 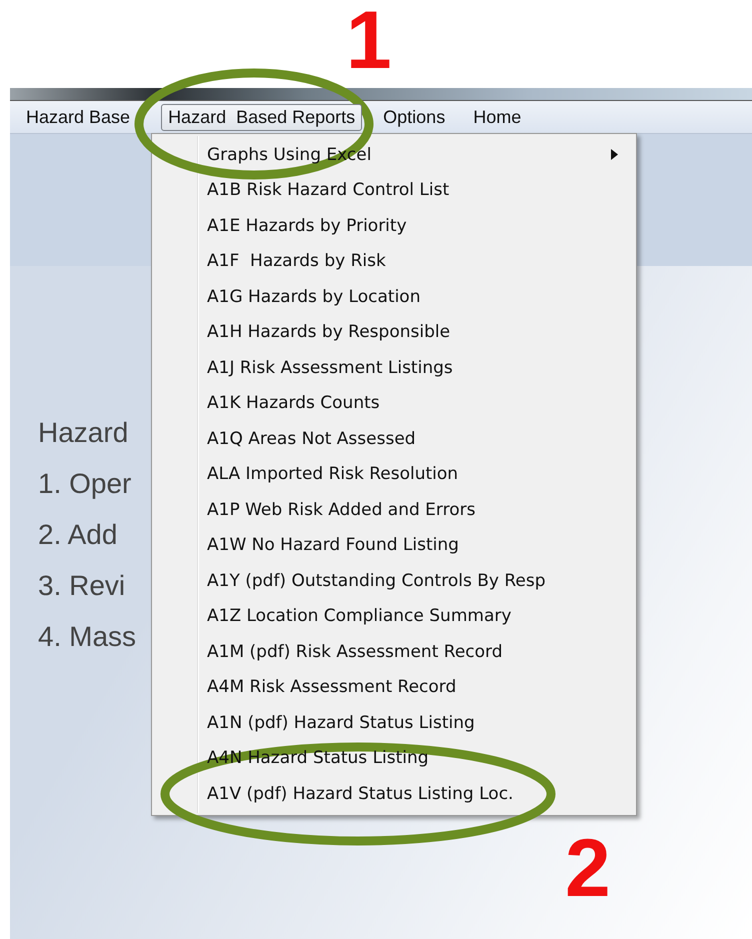 I want to click on menu-item: A1M (pdf) Risk Assessment Record, so click(x=355, y=652).